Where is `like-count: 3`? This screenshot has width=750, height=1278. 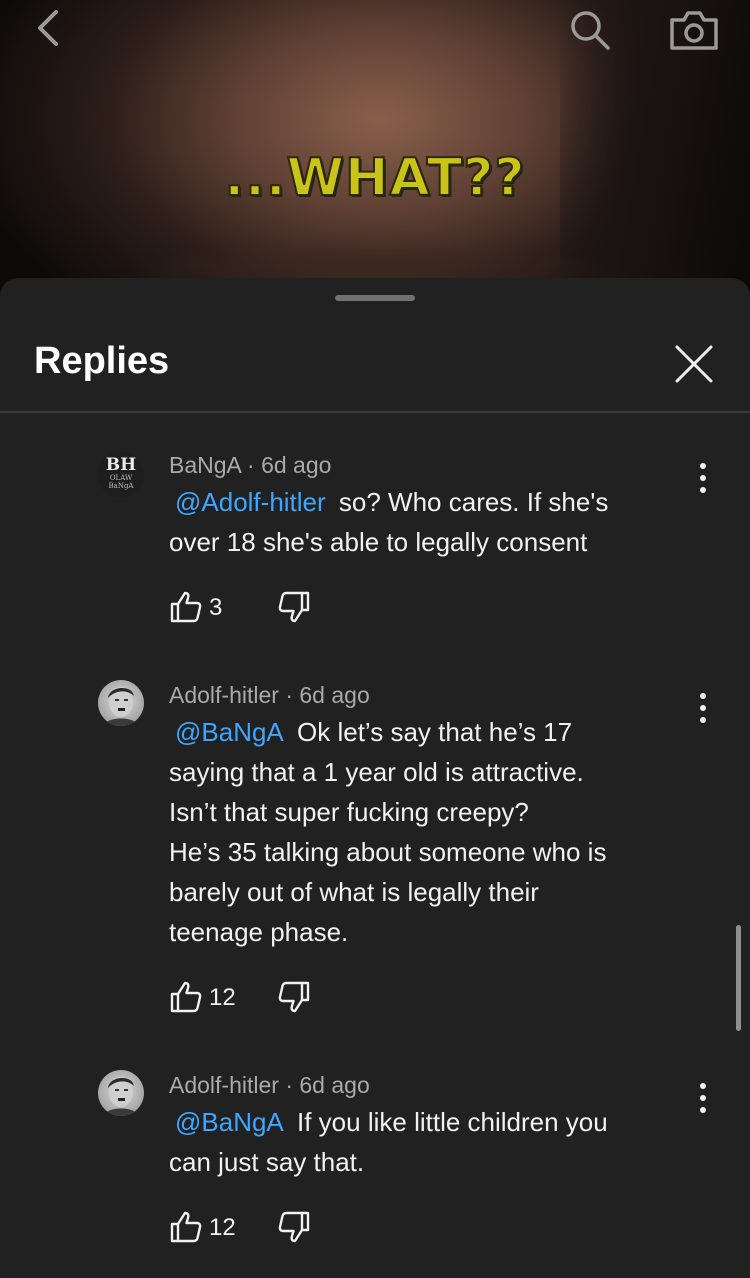 like-count: 3 is located at coordinates (216, 607).